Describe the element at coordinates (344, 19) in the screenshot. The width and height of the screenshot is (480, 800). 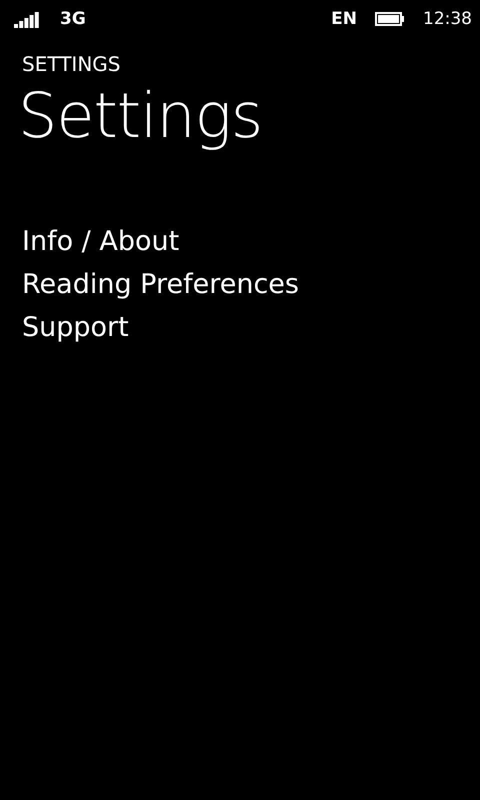
I see `language-indicator: EN` at that location.